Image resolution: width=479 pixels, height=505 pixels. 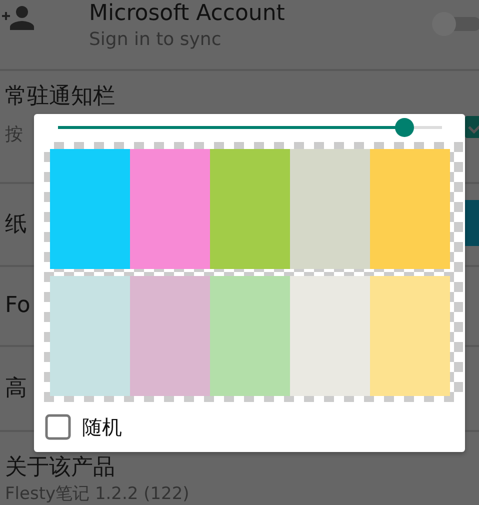 I want to click on setting-title: Fo, so click(x=17, y=306).